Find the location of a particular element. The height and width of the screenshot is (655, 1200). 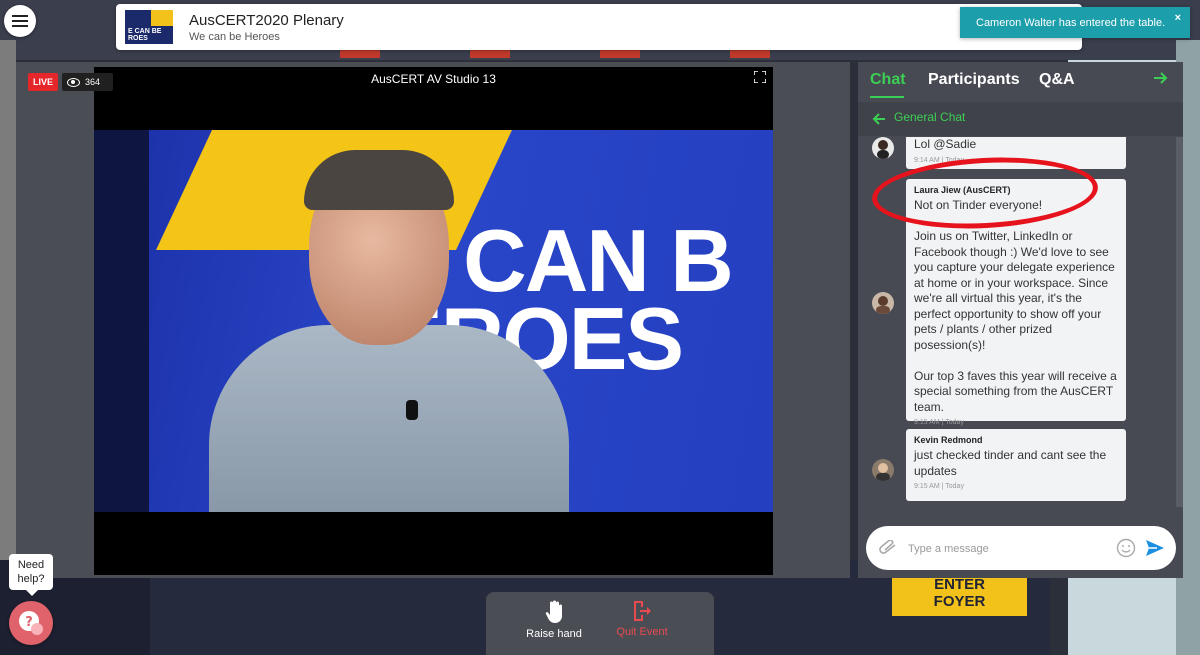

emoji-icon is located at coordinates (1126, 548).